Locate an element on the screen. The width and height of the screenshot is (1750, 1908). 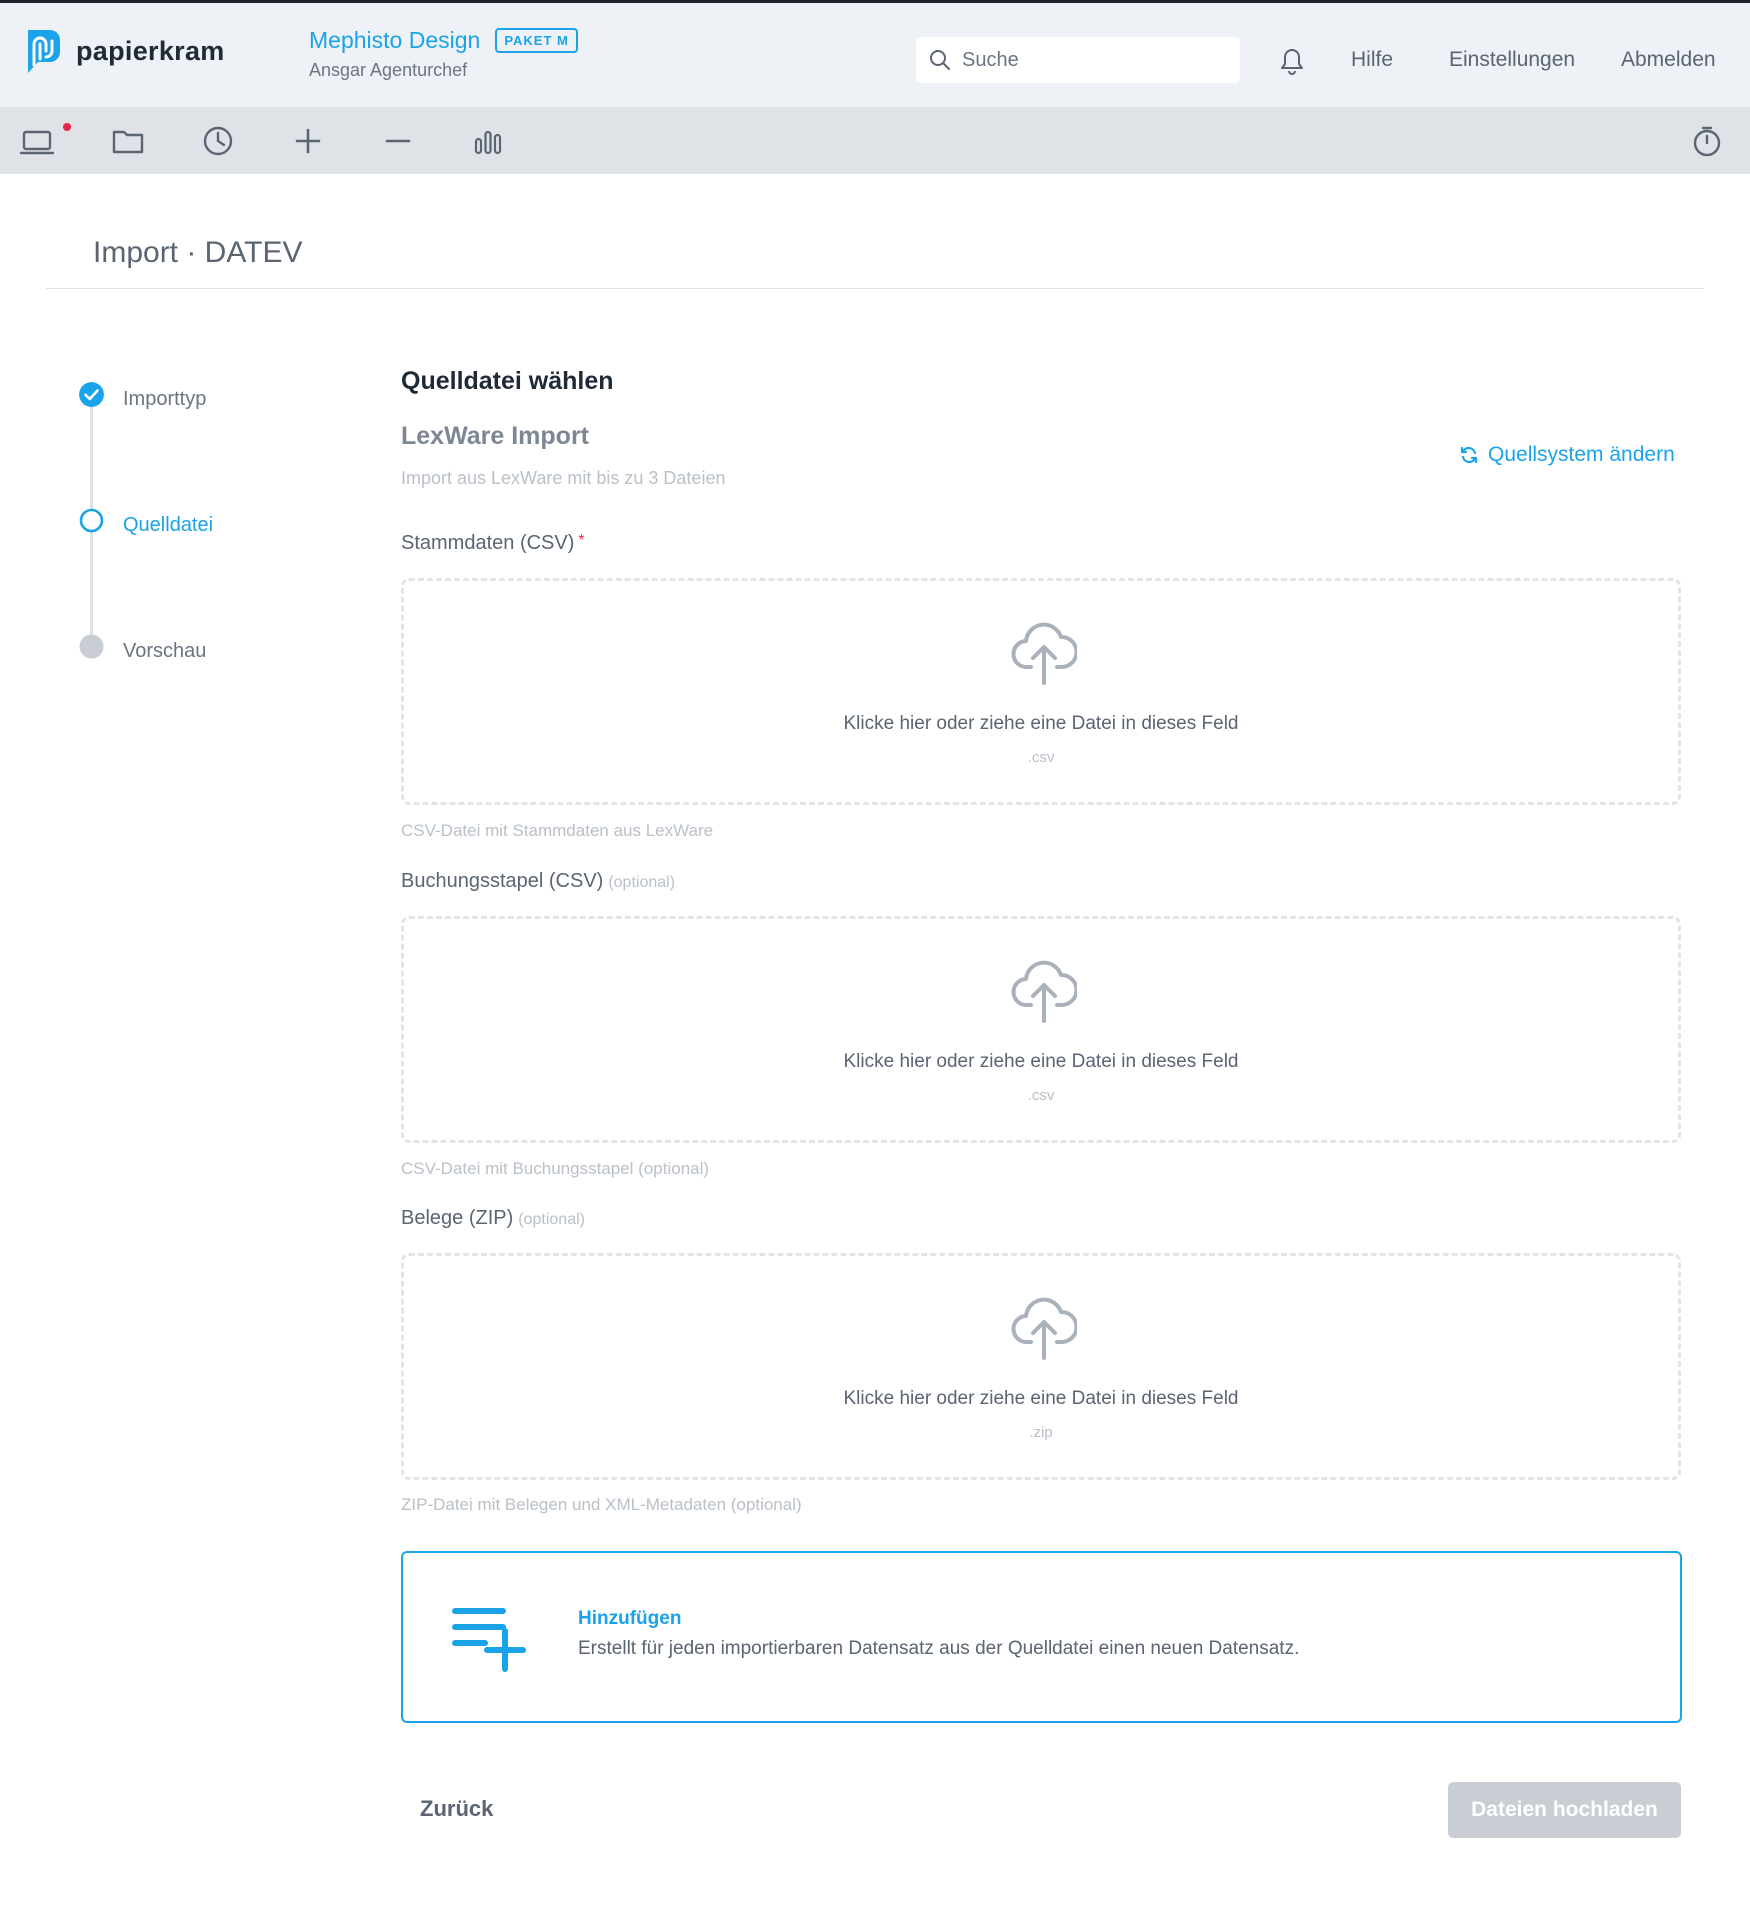
logo: papierkram is located at coordinates (122, 51).